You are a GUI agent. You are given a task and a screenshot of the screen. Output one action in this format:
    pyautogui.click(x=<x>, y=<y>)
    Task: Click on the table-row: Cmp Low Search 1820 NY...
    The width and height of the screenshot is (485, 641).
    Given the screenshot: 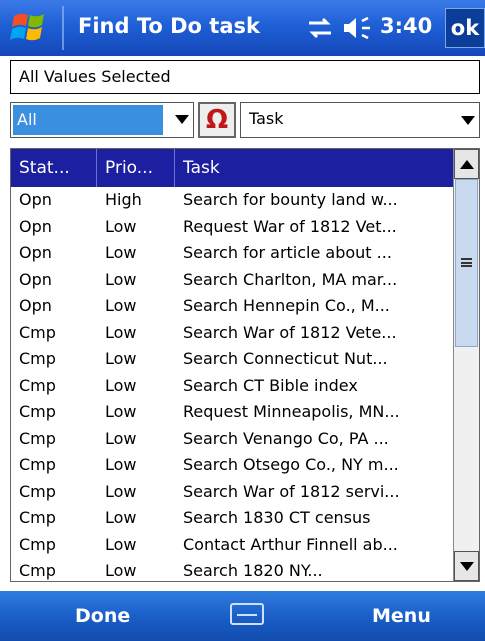 What is the action you would take?
    pyautogui.click(x=233, y=569)
    